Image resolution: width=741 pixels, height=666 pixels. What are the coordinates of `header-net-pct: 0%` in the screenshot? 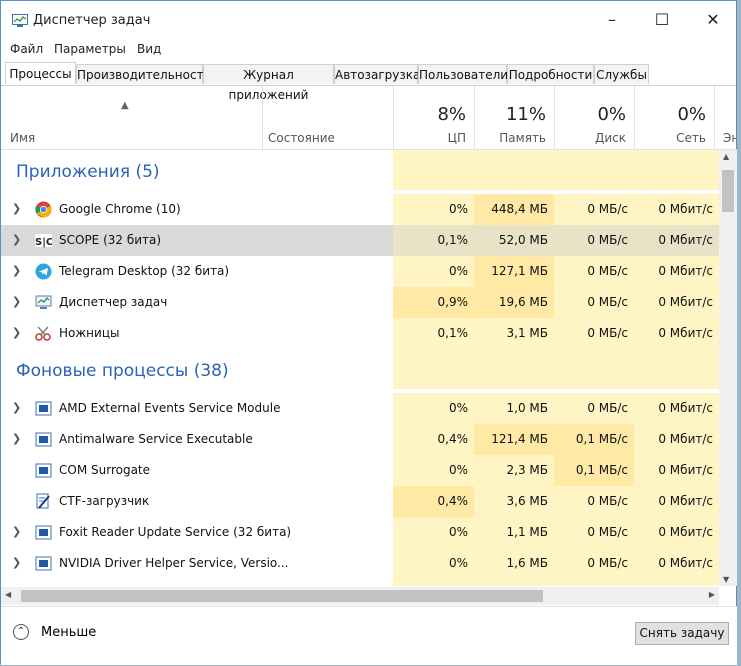 It's located at (691, 114).